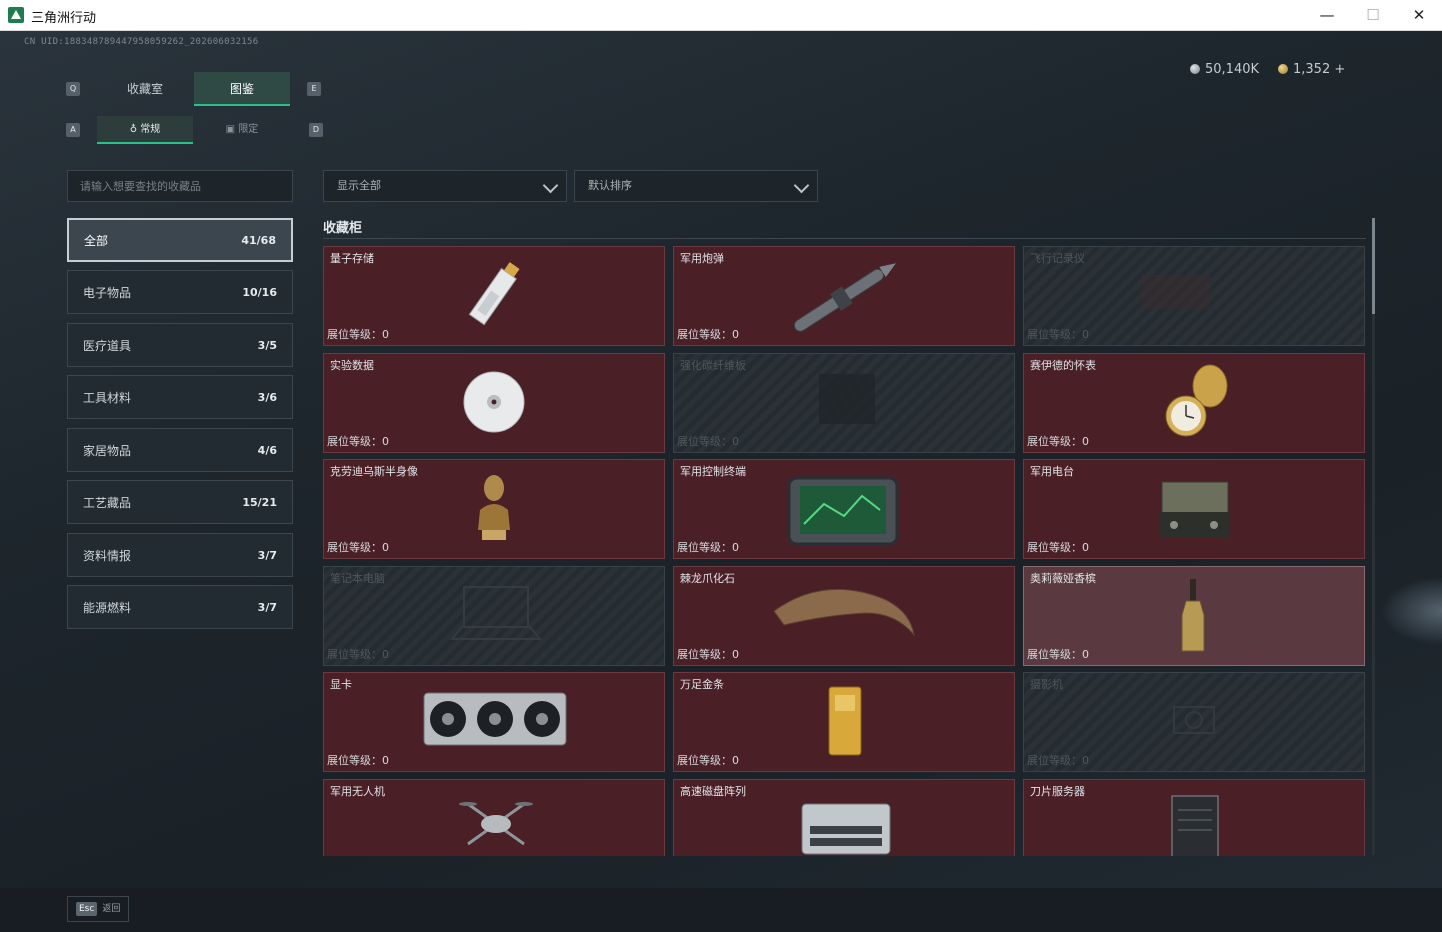  I want to click on item-card: 高速磁盘阵列, so click(844, 817).